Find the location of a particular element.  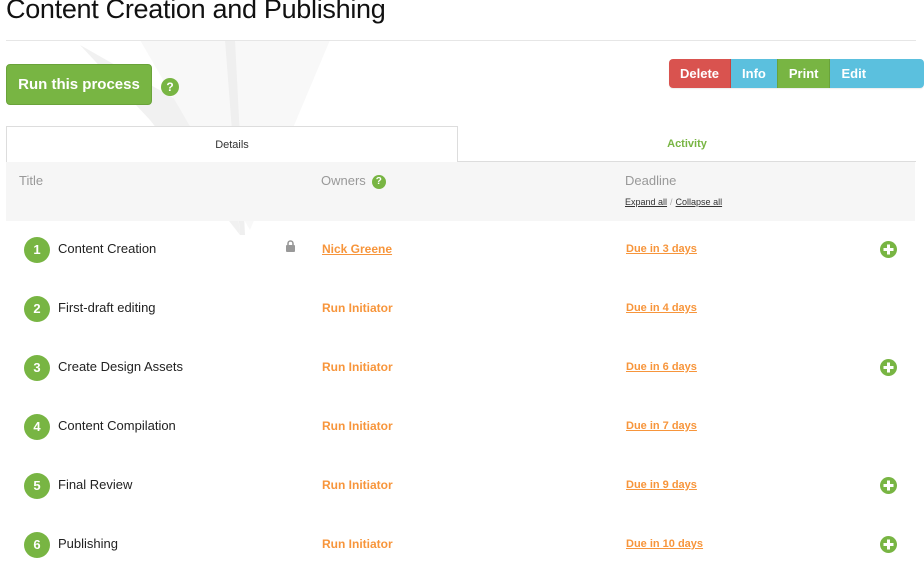

expand-all-link: Expand all is located at coordinates (646, 202).